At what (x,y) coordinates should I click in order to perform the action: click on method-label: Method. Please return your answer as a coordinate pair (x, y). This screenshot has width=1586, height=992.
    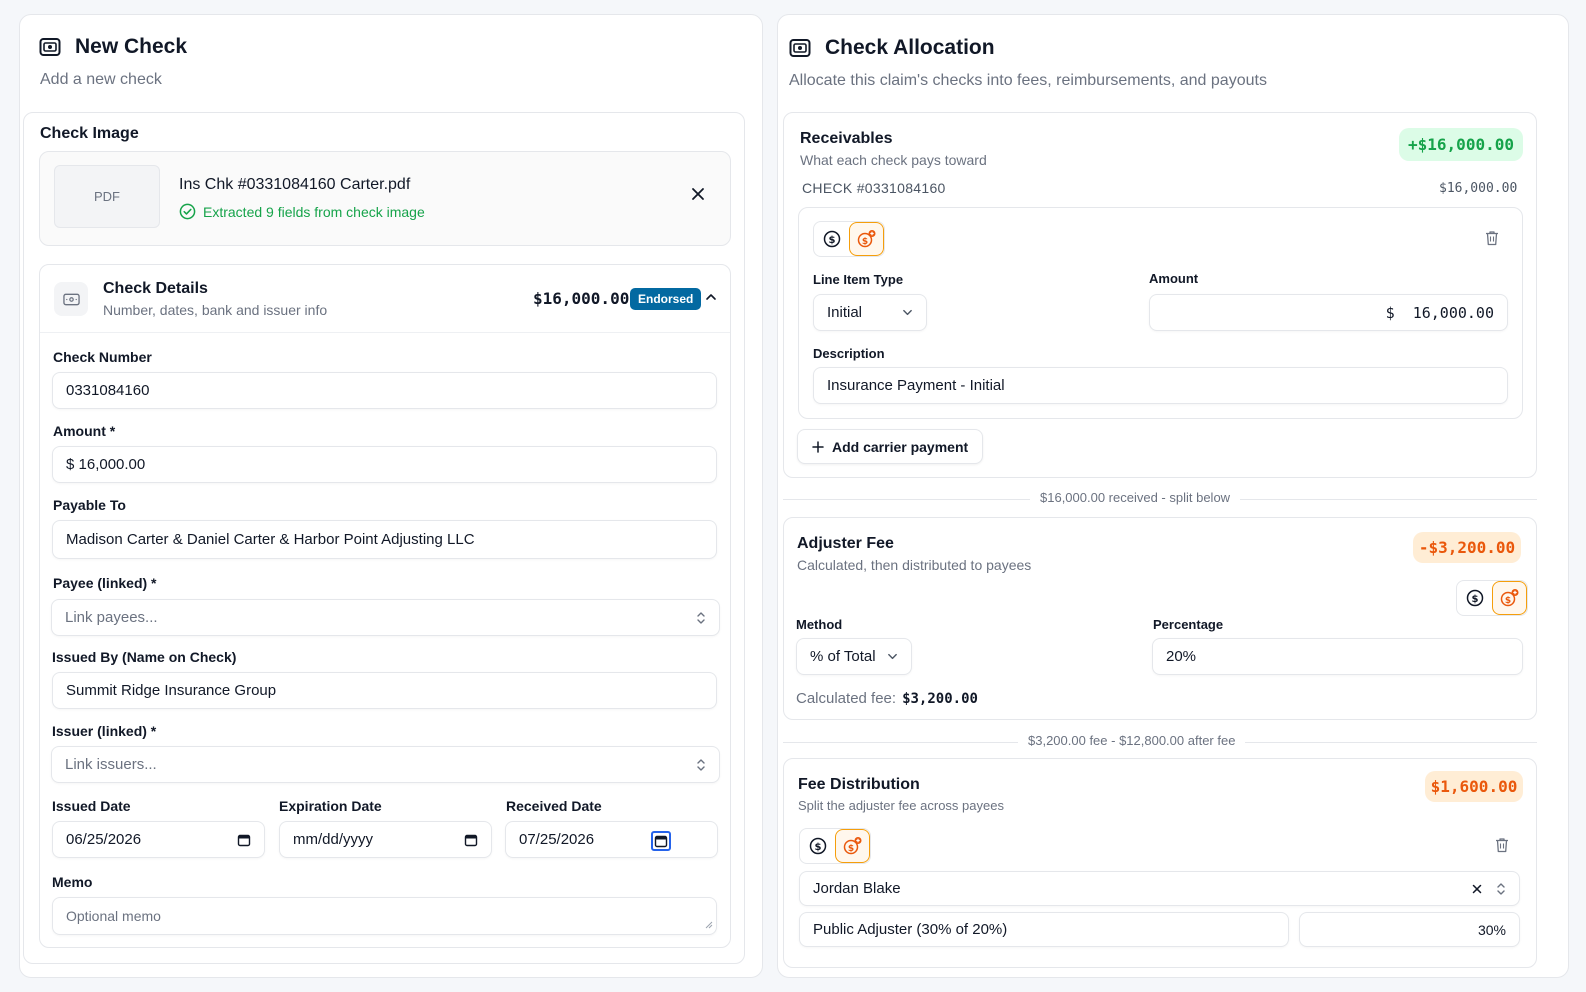
    Looking at the image, I should click on (819, 624).